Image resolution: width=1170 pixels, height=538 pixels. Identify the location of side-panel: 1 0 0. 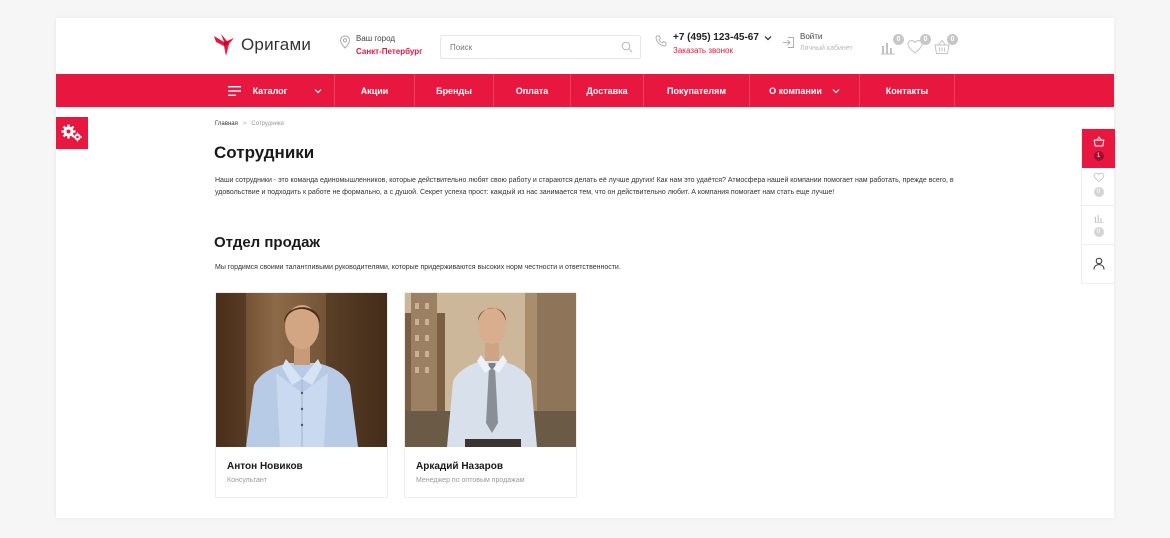
(1098, 206).